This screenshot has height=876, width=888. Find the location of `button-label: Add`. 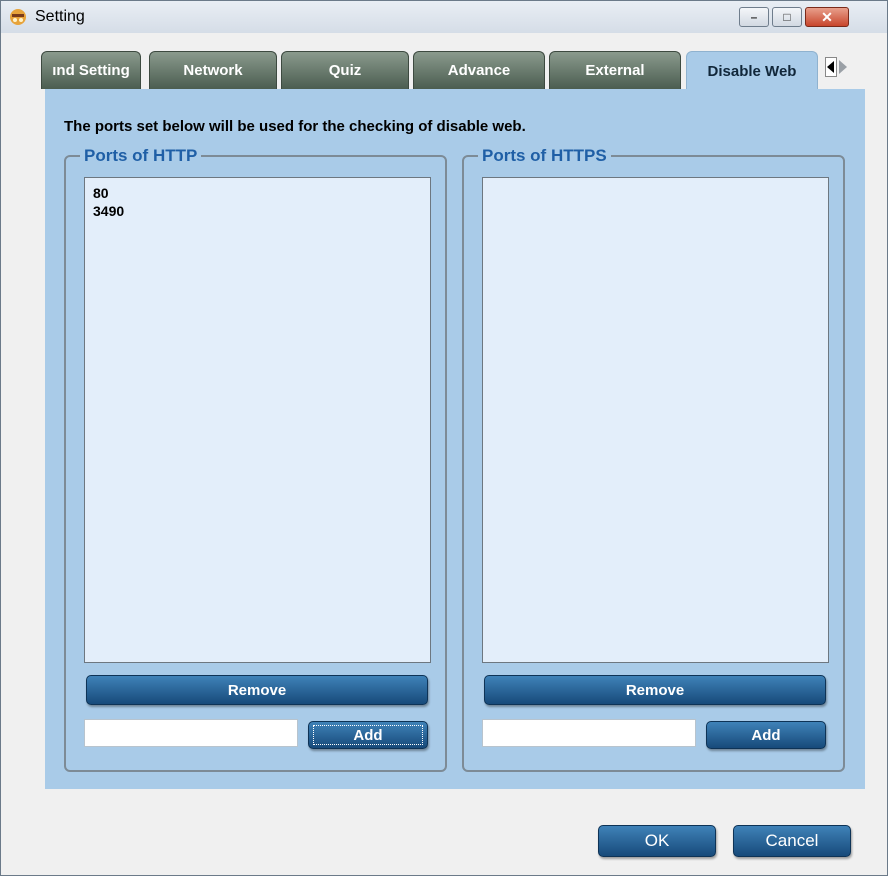

button-label: Add is located at coordinates (766, 735).